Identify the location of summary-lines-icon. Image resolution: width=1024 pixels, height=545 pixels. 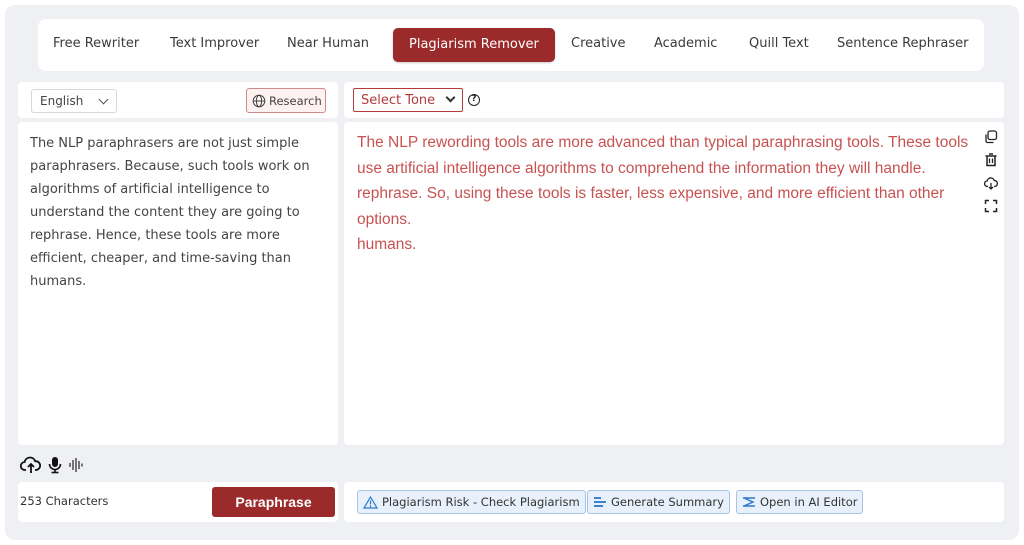
(600, 502).